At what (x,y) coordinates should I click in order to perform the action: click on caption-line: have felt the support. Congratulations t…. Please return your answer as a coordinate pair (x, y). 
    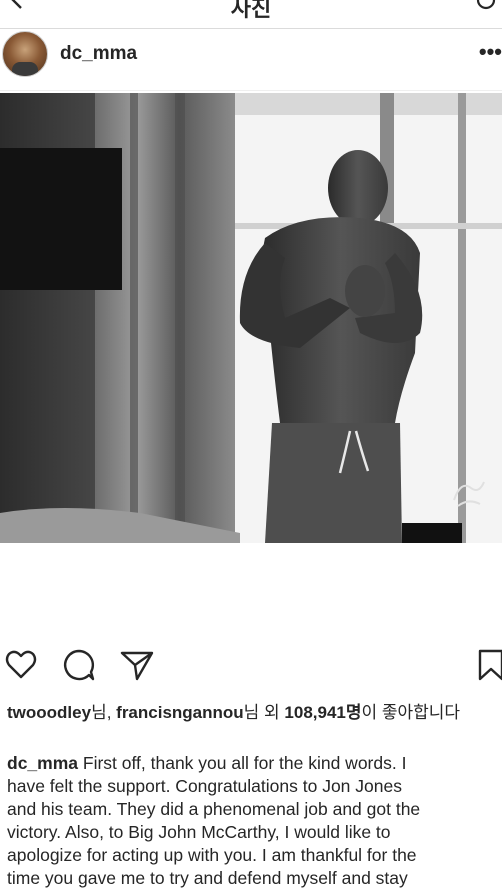
    Looking at the image, I should click on (204, 786).